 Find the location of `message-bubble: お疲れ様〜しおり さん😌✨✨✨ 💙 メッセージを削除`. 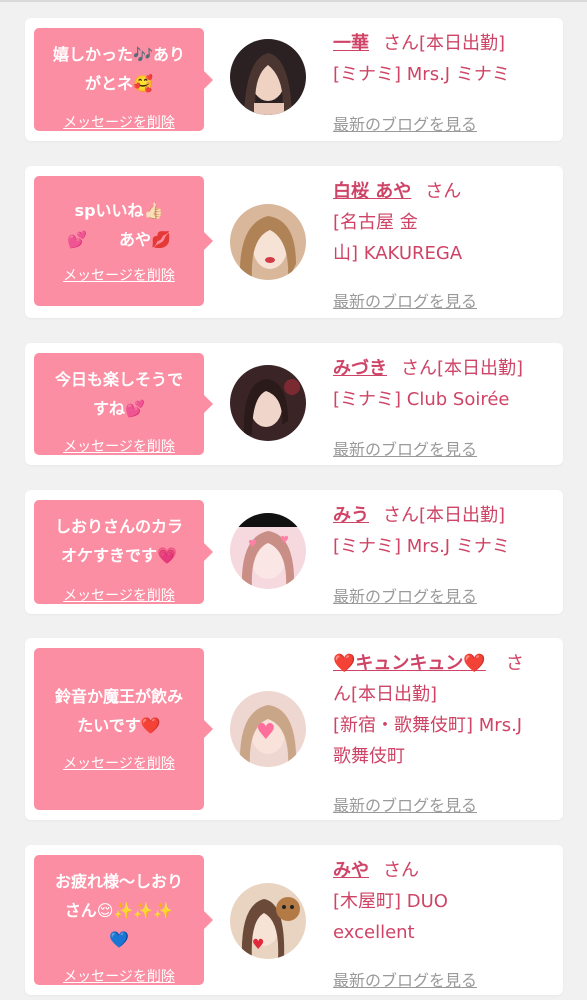

message-bubble: お疲れ様〜しおり さん😌✨✨✨ 💙 メッセージを削除 is located at coordinates (123, 920).